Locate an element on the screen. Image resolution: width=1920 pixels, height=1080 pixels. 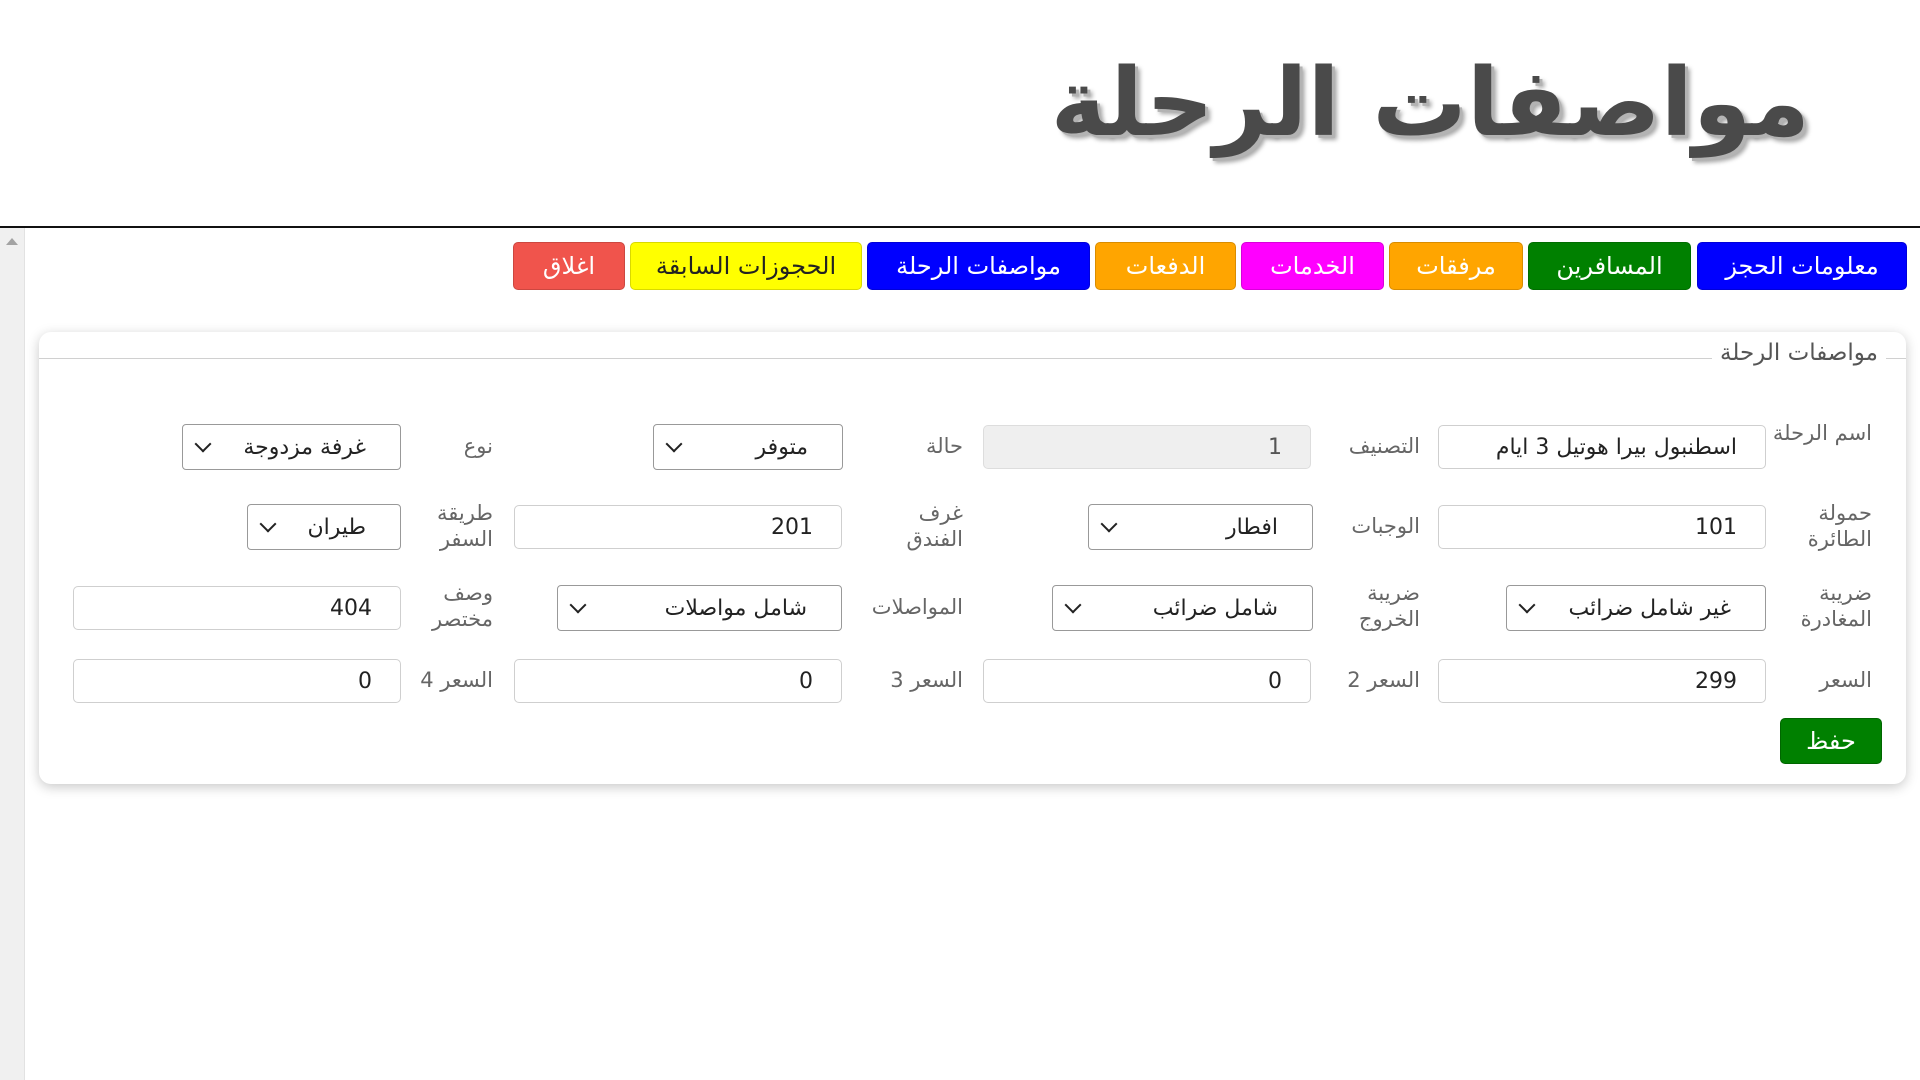
nav-previous-bookings-button: الحجوزات السابقة is located at coordinates (746, 266).